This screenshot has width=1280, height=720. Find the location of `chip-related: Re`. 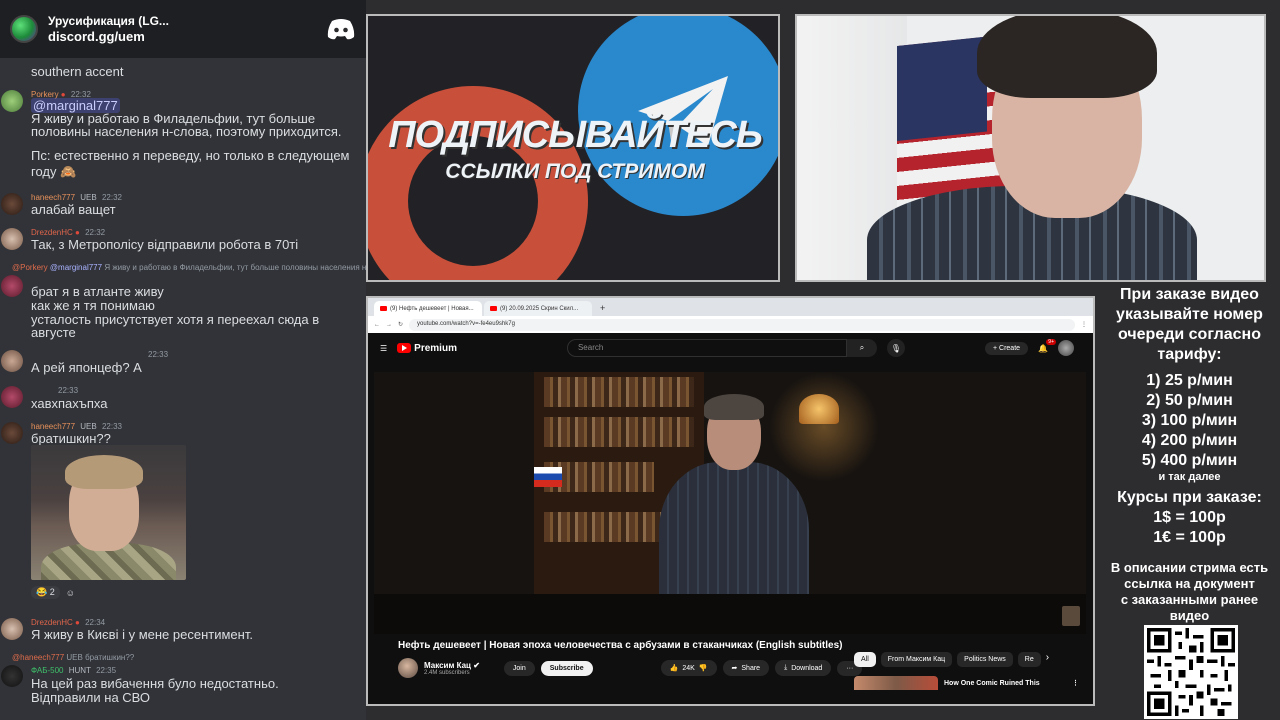

chip-related: Re is located at coordinates (1029, 659).